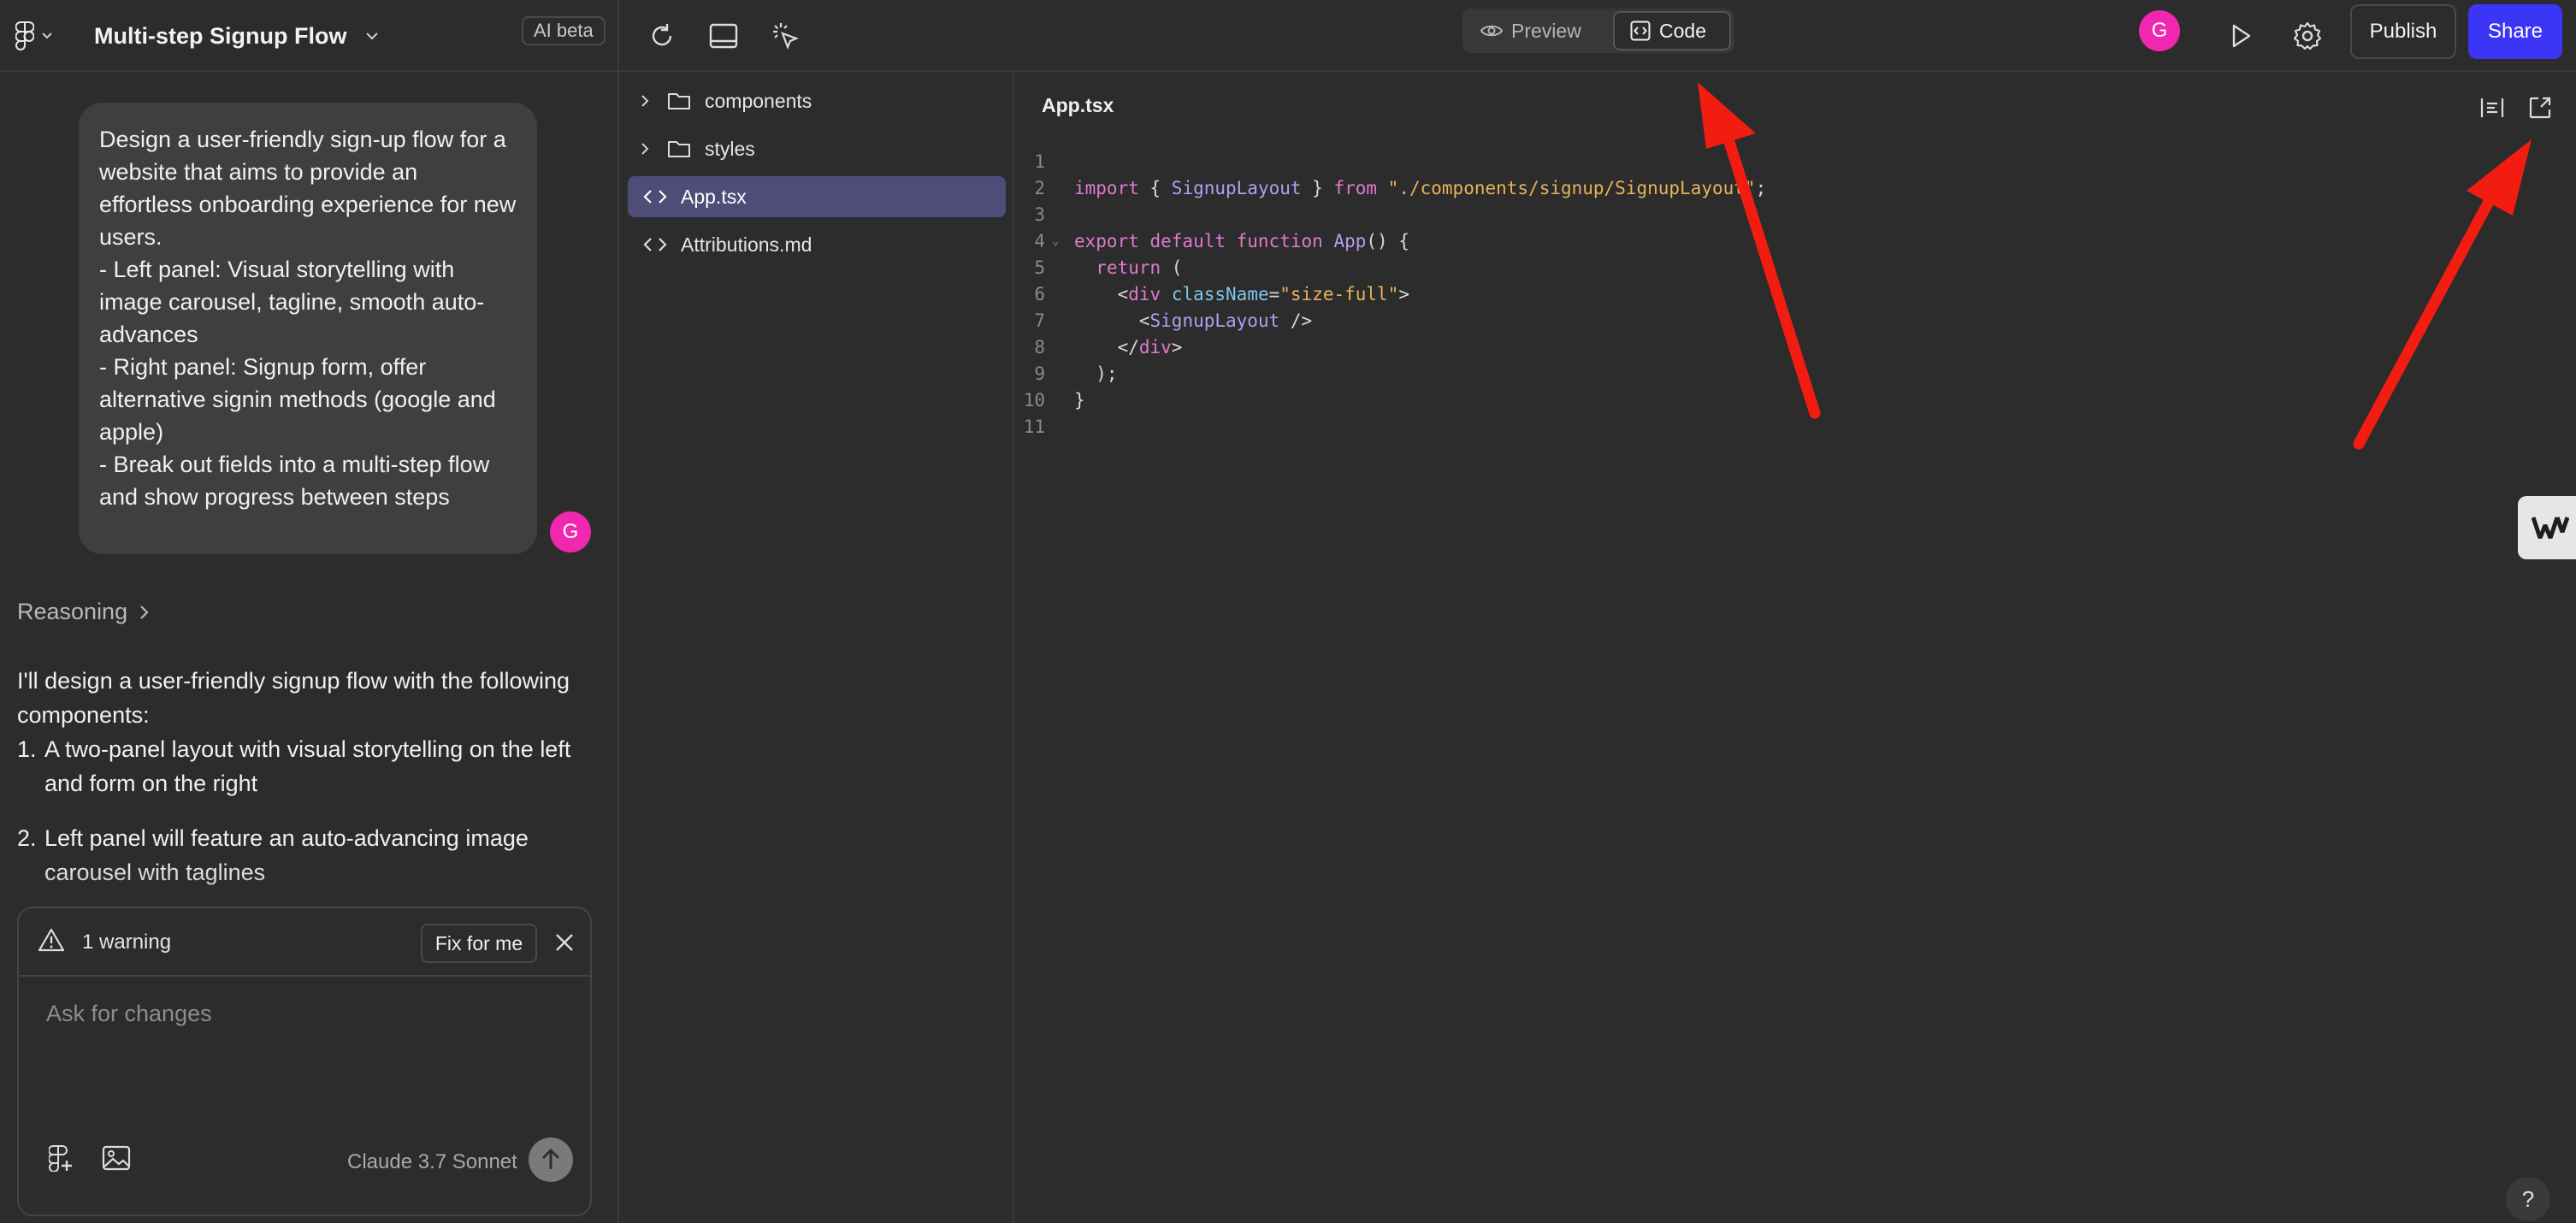 The height and width of the screenshot is (1223, 2576). I want to click on reasoning-toggle: Reasoning, so click(83, 612).